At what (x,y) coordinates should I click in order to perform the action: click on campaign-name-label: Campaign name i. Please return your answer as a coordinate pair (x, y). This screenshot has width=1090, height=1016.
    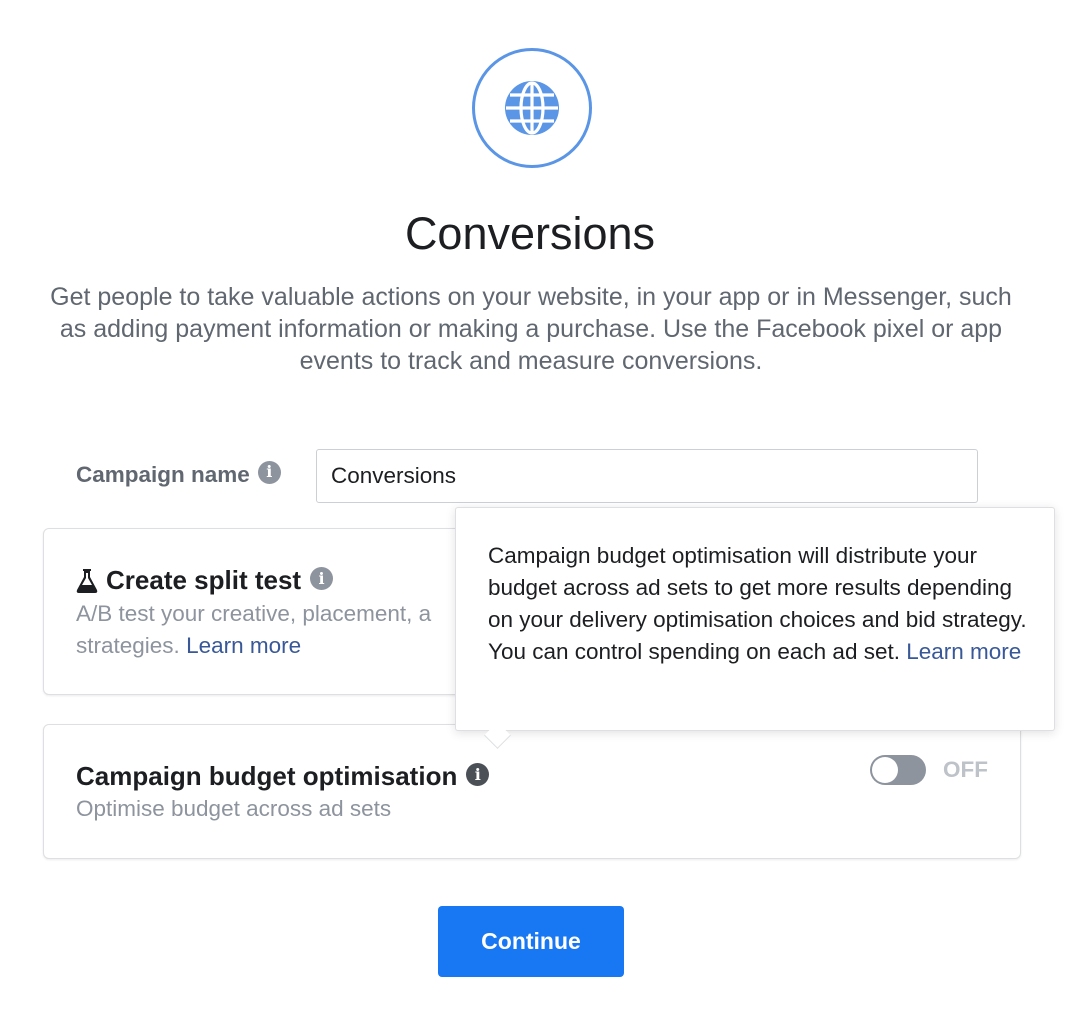
    Looking at the image, I should click on (178, 474).